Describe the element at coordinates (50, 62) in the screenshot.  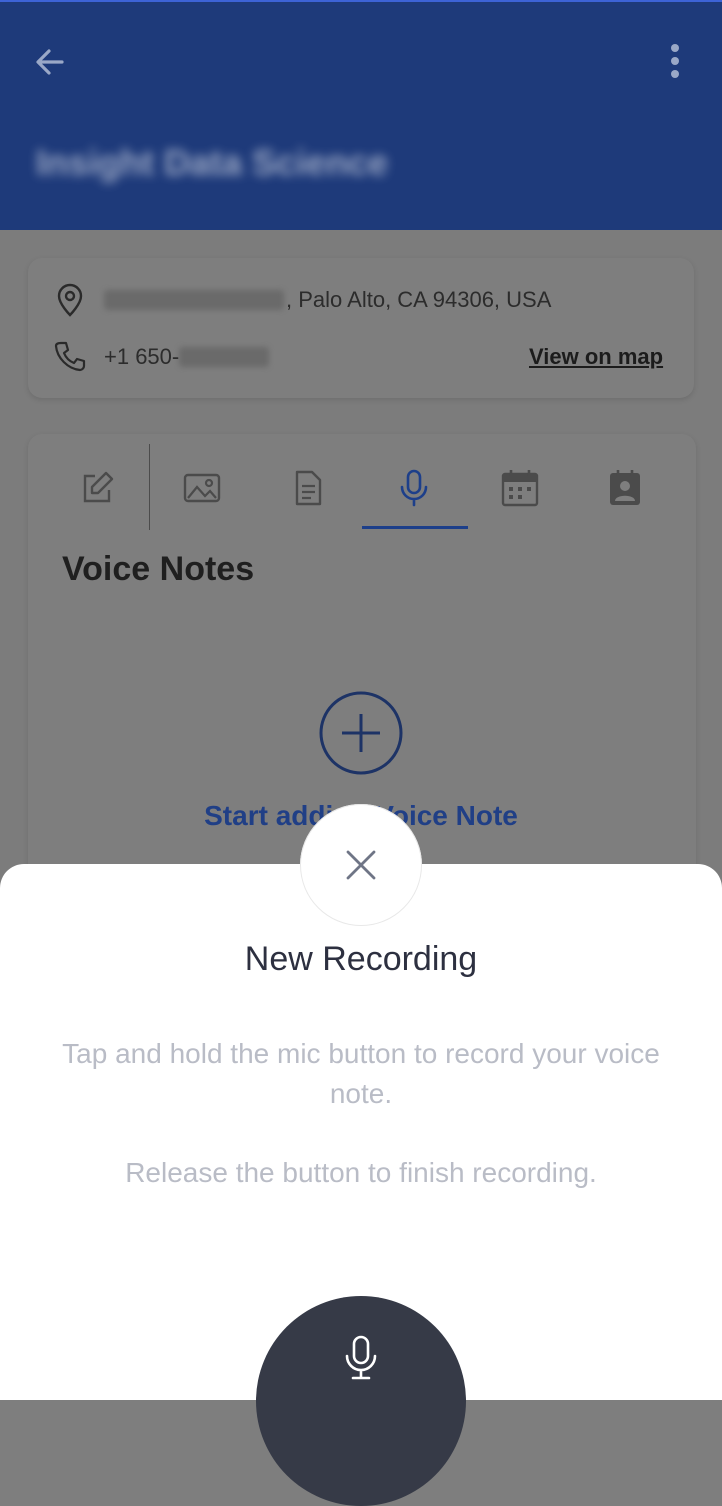
I see `arrow-left-icon` at that location.